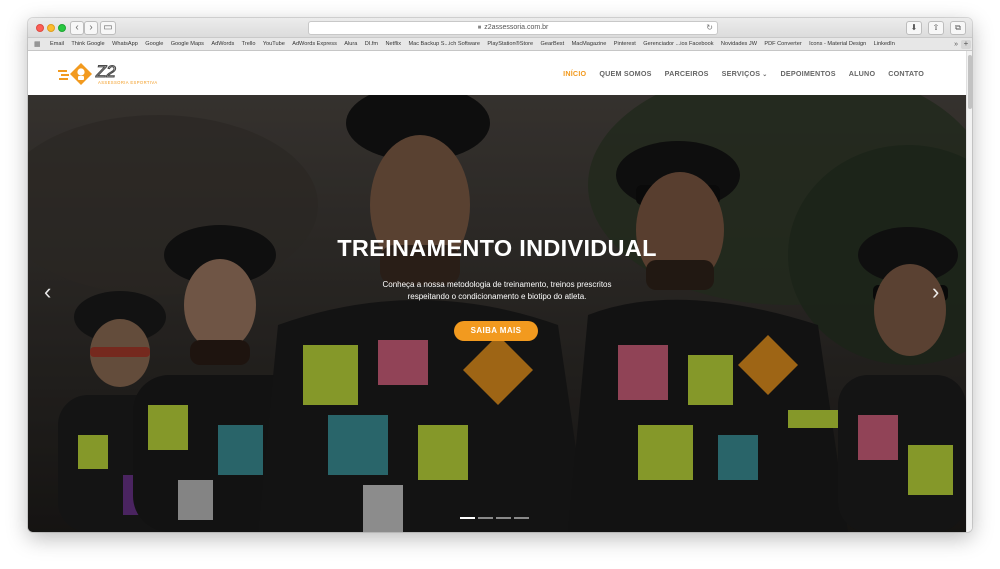 The image size is (1000, 569). What do you see at coordinates (479, 28) in the screenshot?
I see `lock-icon: ■` at bounding box center [479, 28].